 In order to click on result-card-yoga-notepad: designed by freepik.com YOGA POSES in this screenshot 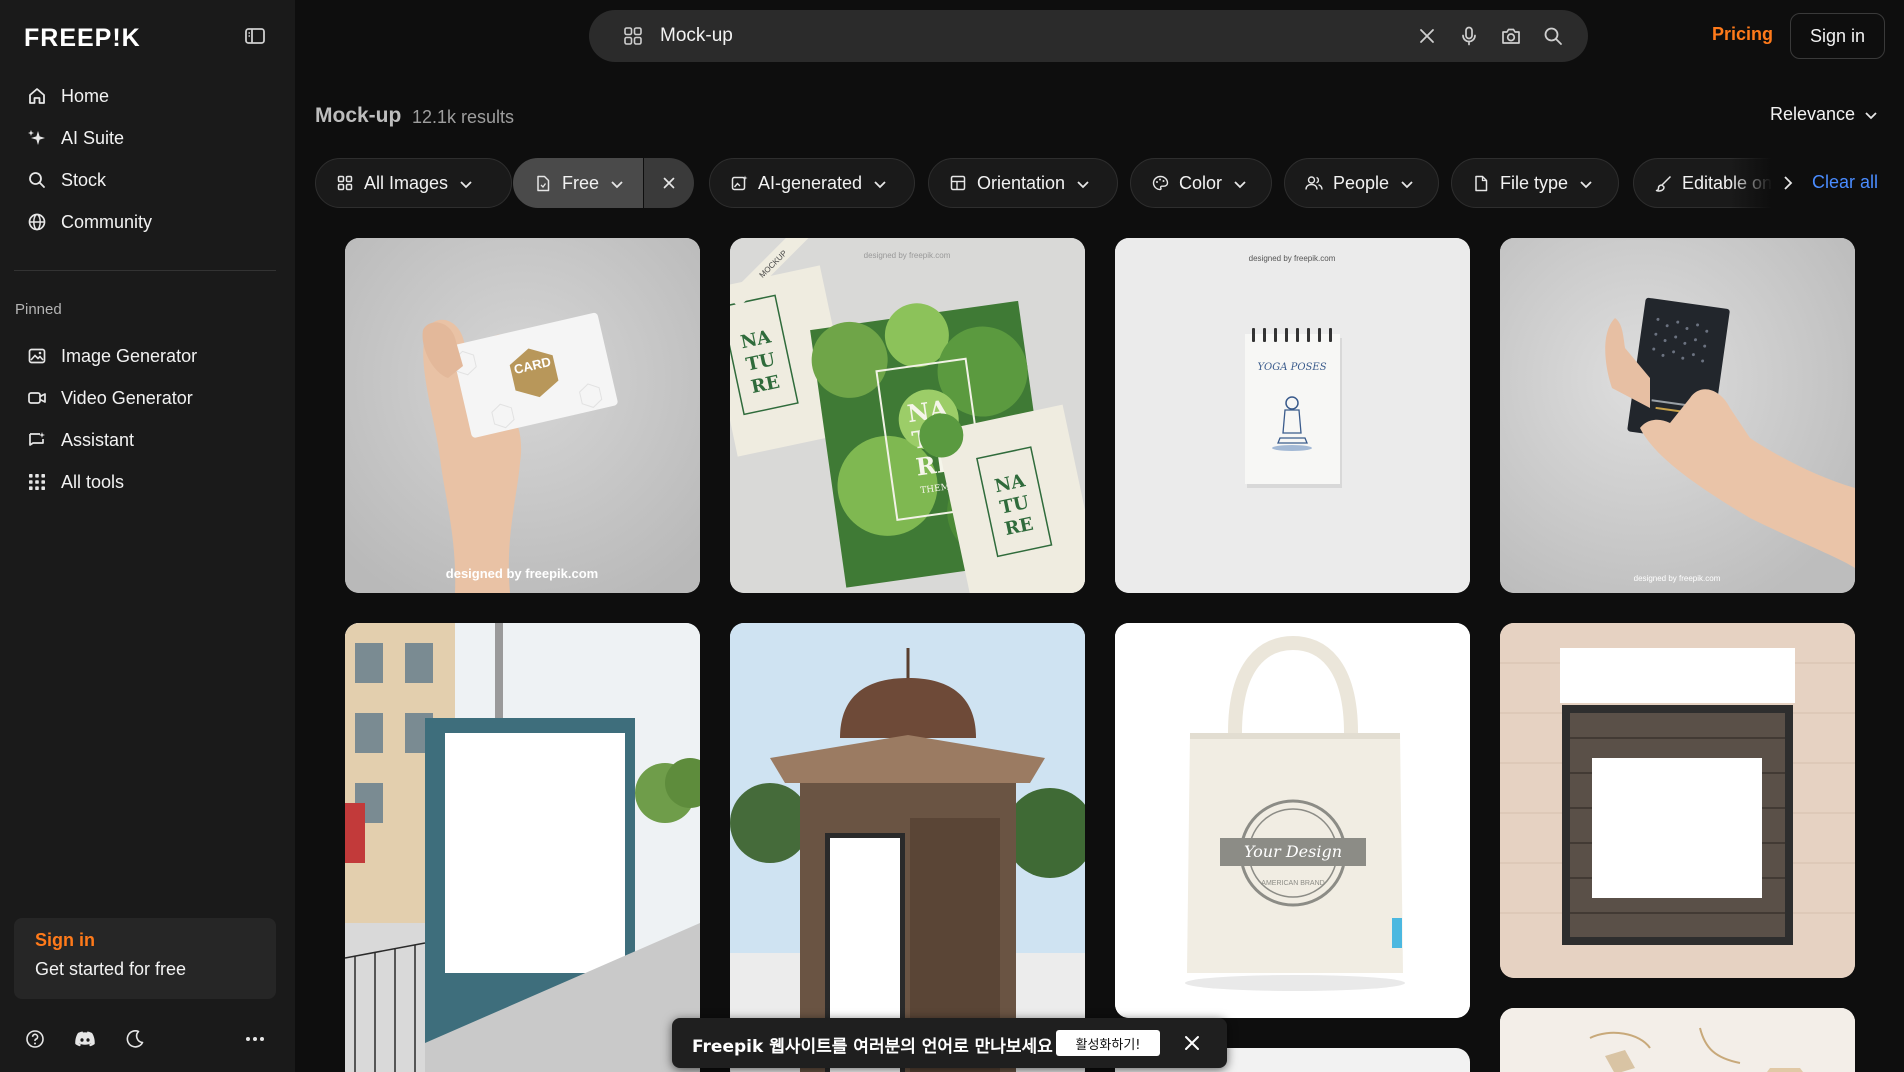, I will do `click(1292, 415)`.